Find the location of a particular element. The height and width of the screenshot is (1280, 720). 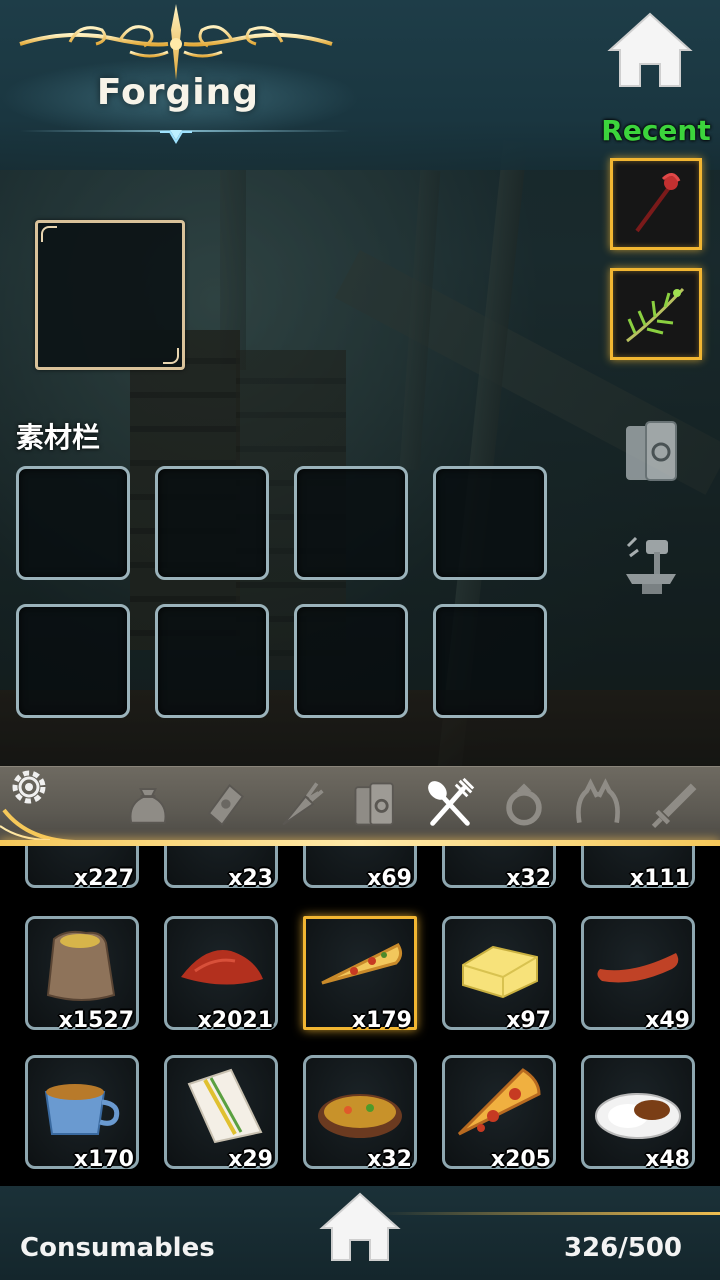

item-count: x48 is located at coordinates (667, 1159).